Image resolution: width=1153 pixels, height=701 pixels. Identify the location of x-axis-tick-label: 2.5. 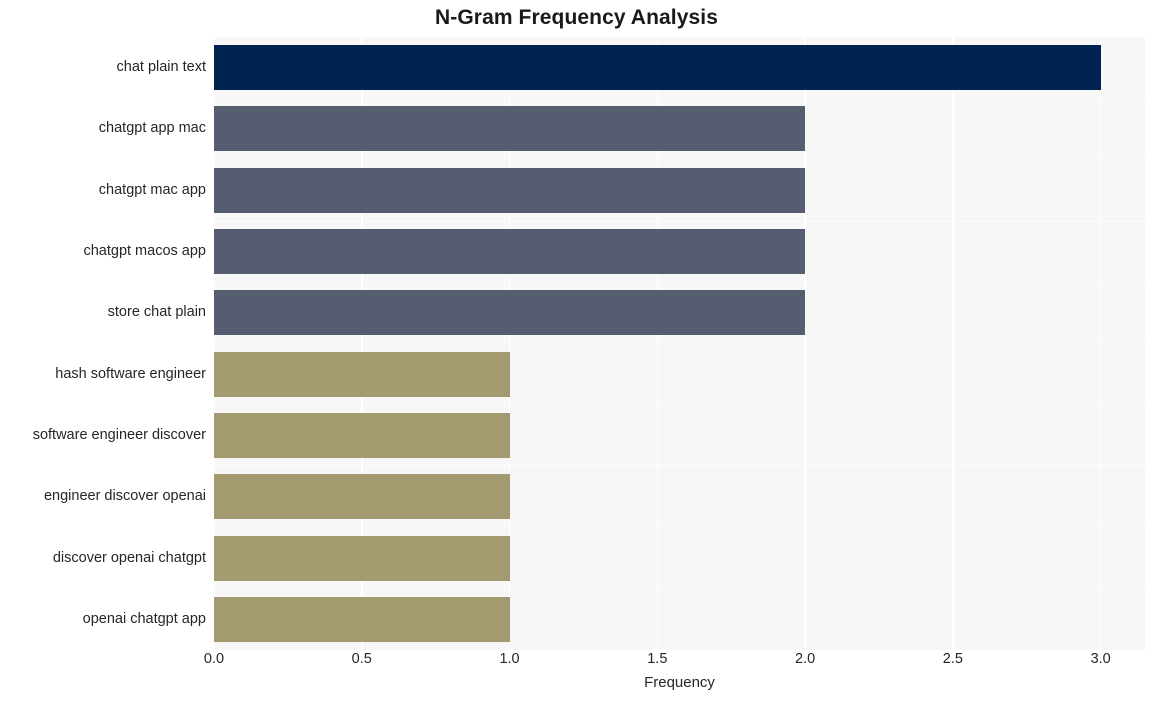
(952, 659).